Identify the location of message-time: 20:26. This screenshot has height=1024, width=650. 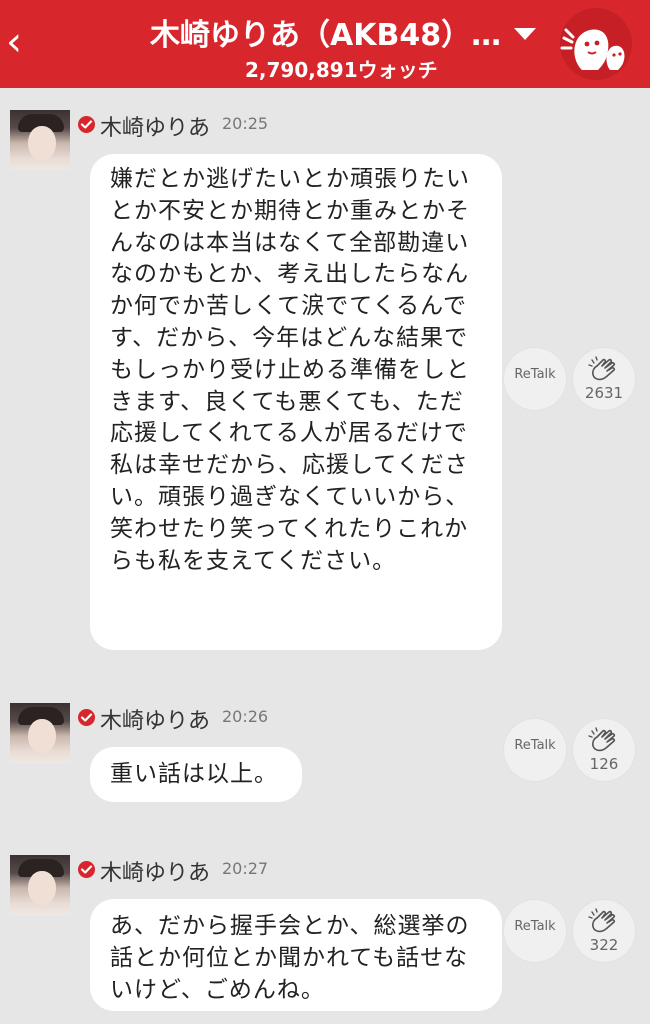
(245, 716).